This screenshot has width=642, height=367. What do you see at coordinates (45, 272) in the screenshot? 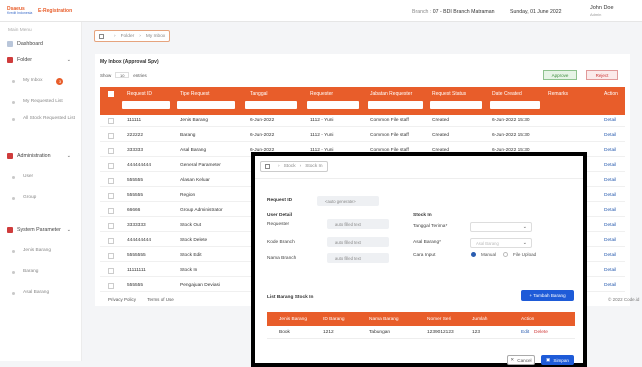
I see `sidebar-item-barang: Barang` at bounding box center [45, 272].